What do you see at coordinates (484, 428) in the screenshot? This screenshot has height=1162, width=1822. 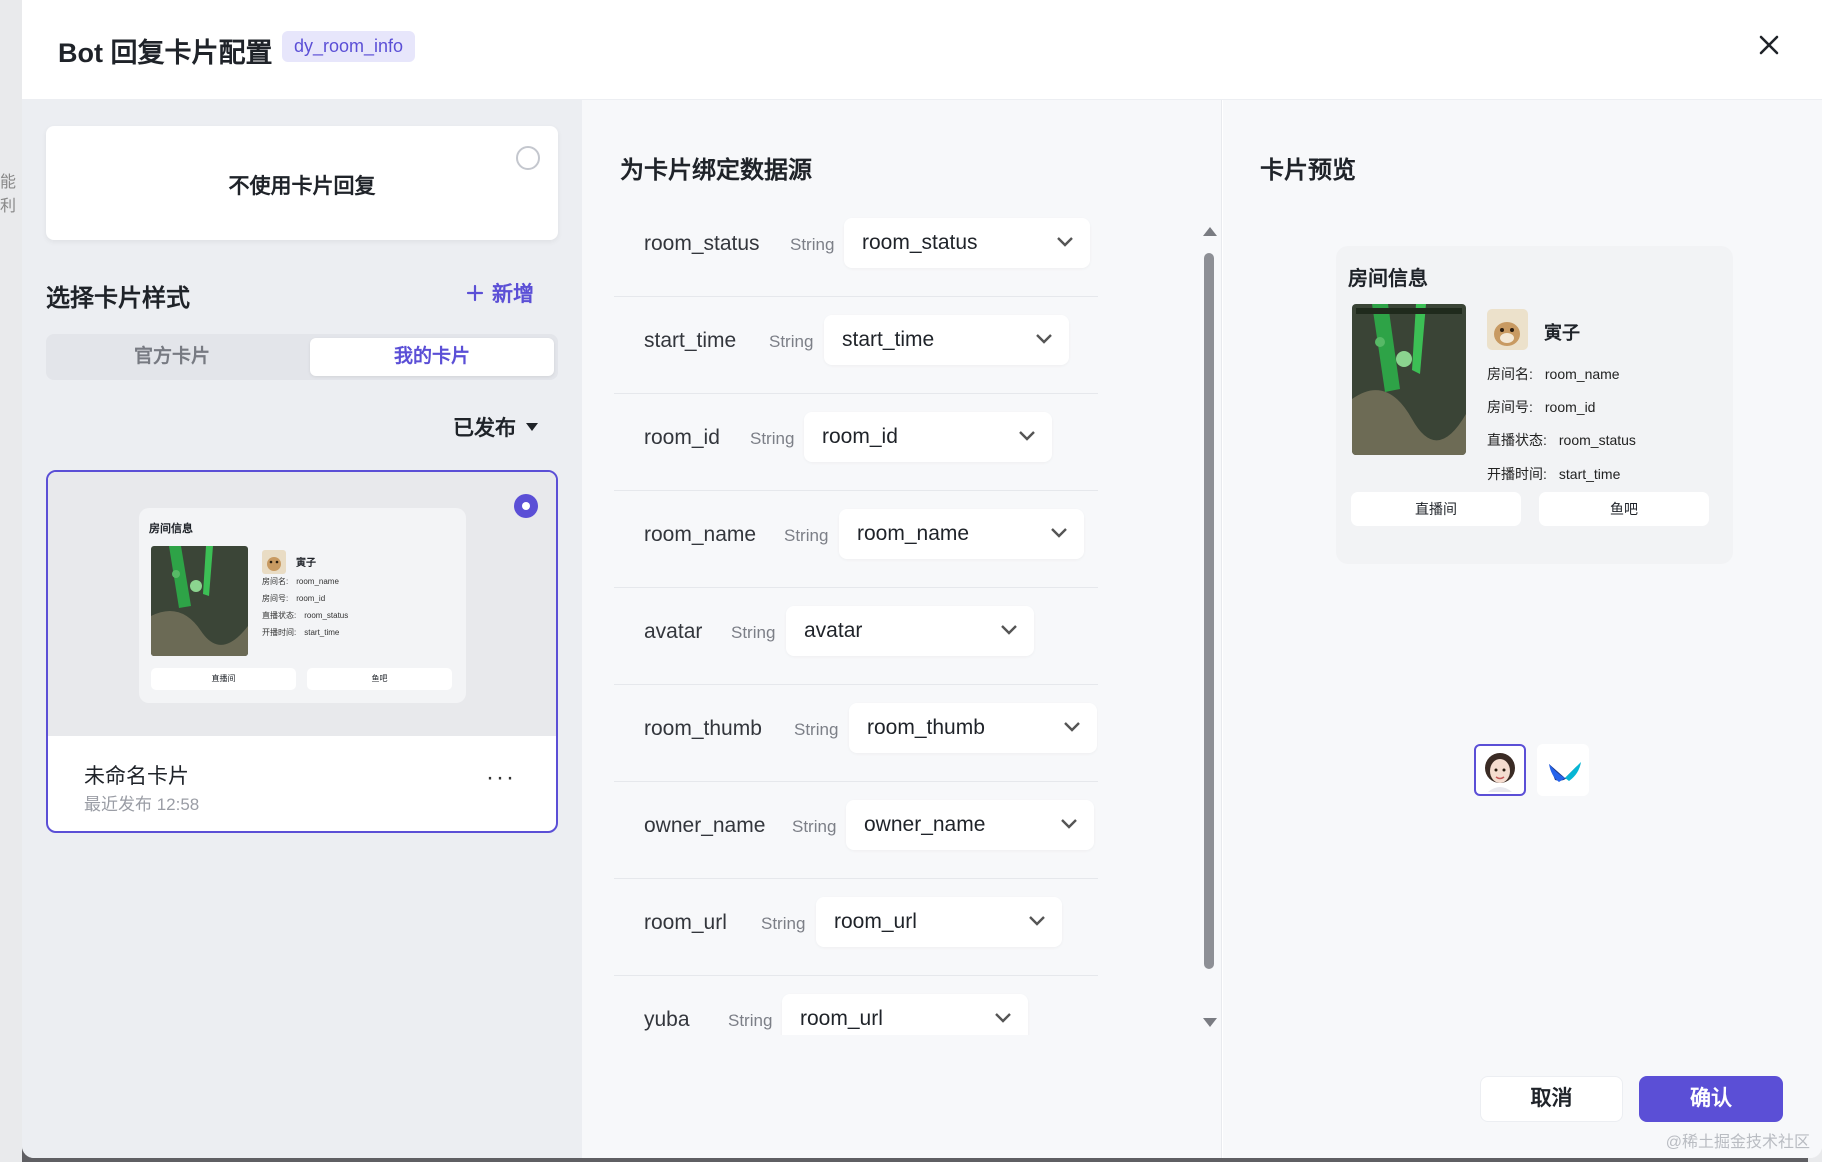 I see `publish-filter-label: 已发布` at bounding box center [484, 428].